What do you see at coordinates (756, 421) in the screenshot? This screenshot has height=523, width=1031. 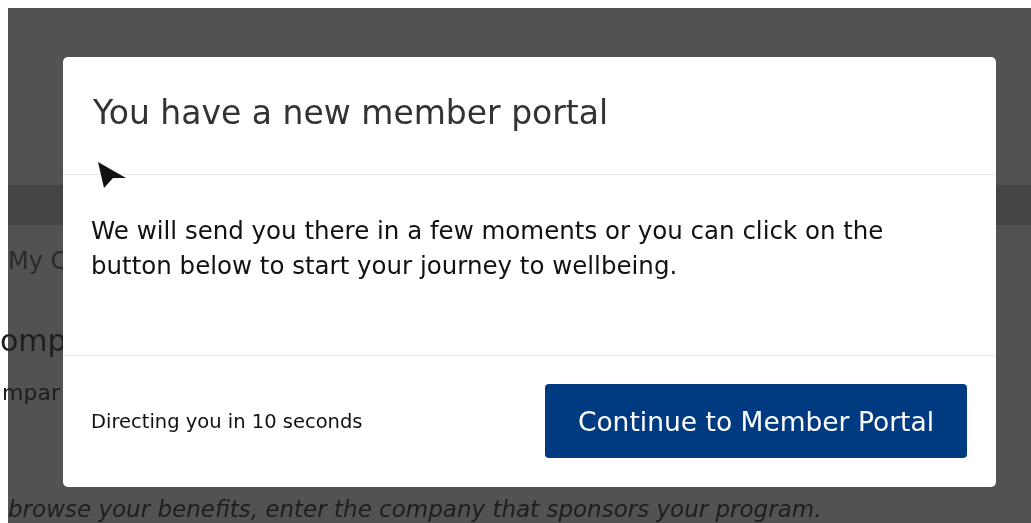 I see `continue-button: Continue to Member Portal` at bounding box center [756, 421].